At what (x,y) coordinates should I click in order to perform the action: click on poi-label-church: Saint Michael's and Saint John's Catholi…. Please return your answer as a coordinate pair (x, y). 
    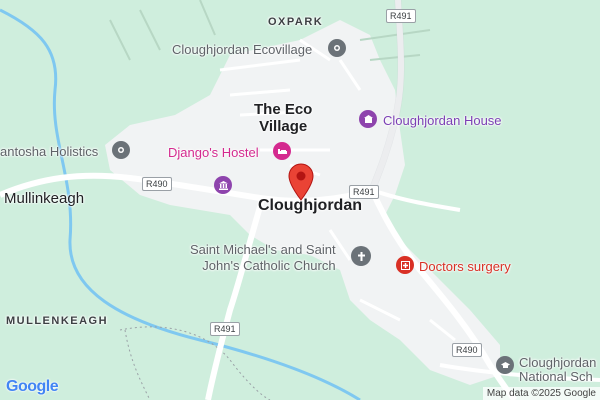
    Looking at the image, I should click on (263, 258).